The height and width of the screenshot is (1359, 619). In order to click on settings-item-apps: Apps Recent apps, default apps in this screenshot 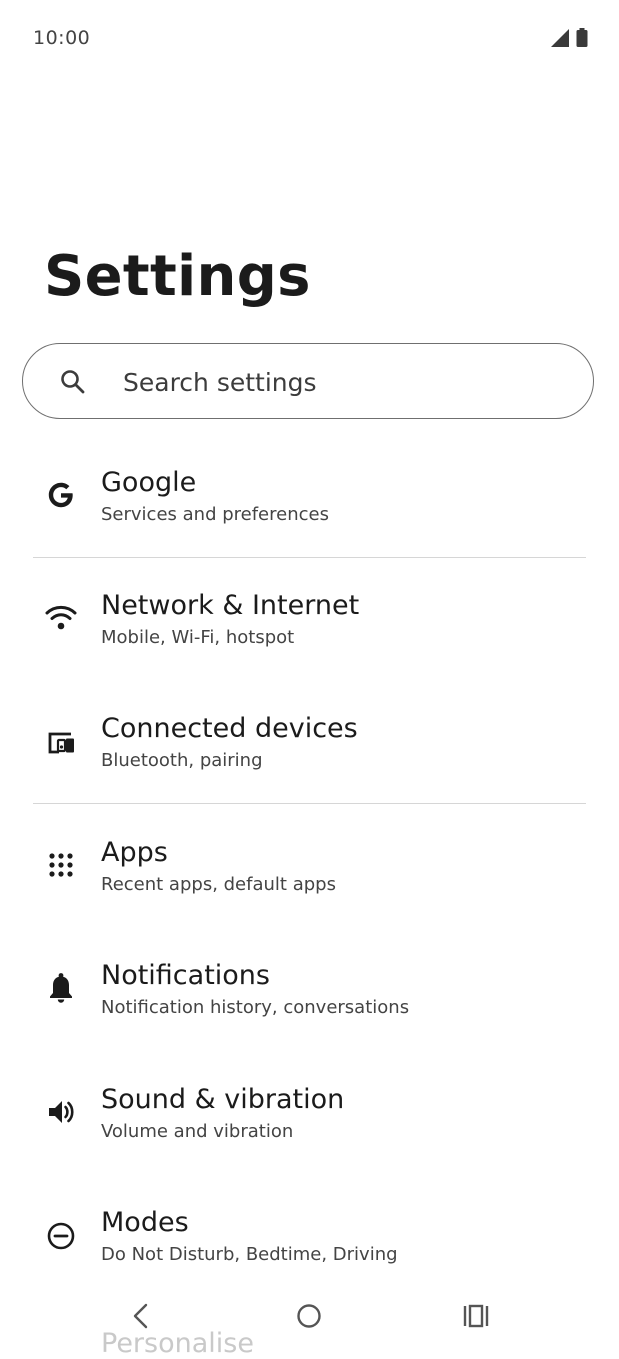, I will do `click(309, 865)`.